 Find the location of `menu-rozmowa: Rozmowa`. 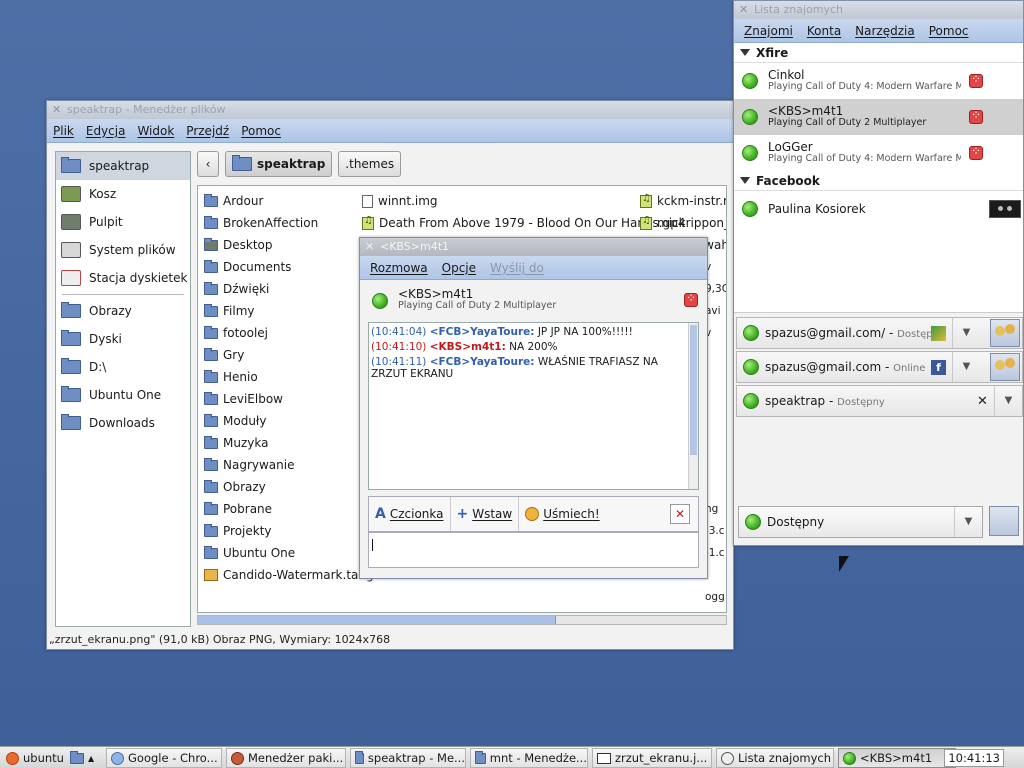

menu-rozmowa: Rozmowa is located at coordinates (399, 268).